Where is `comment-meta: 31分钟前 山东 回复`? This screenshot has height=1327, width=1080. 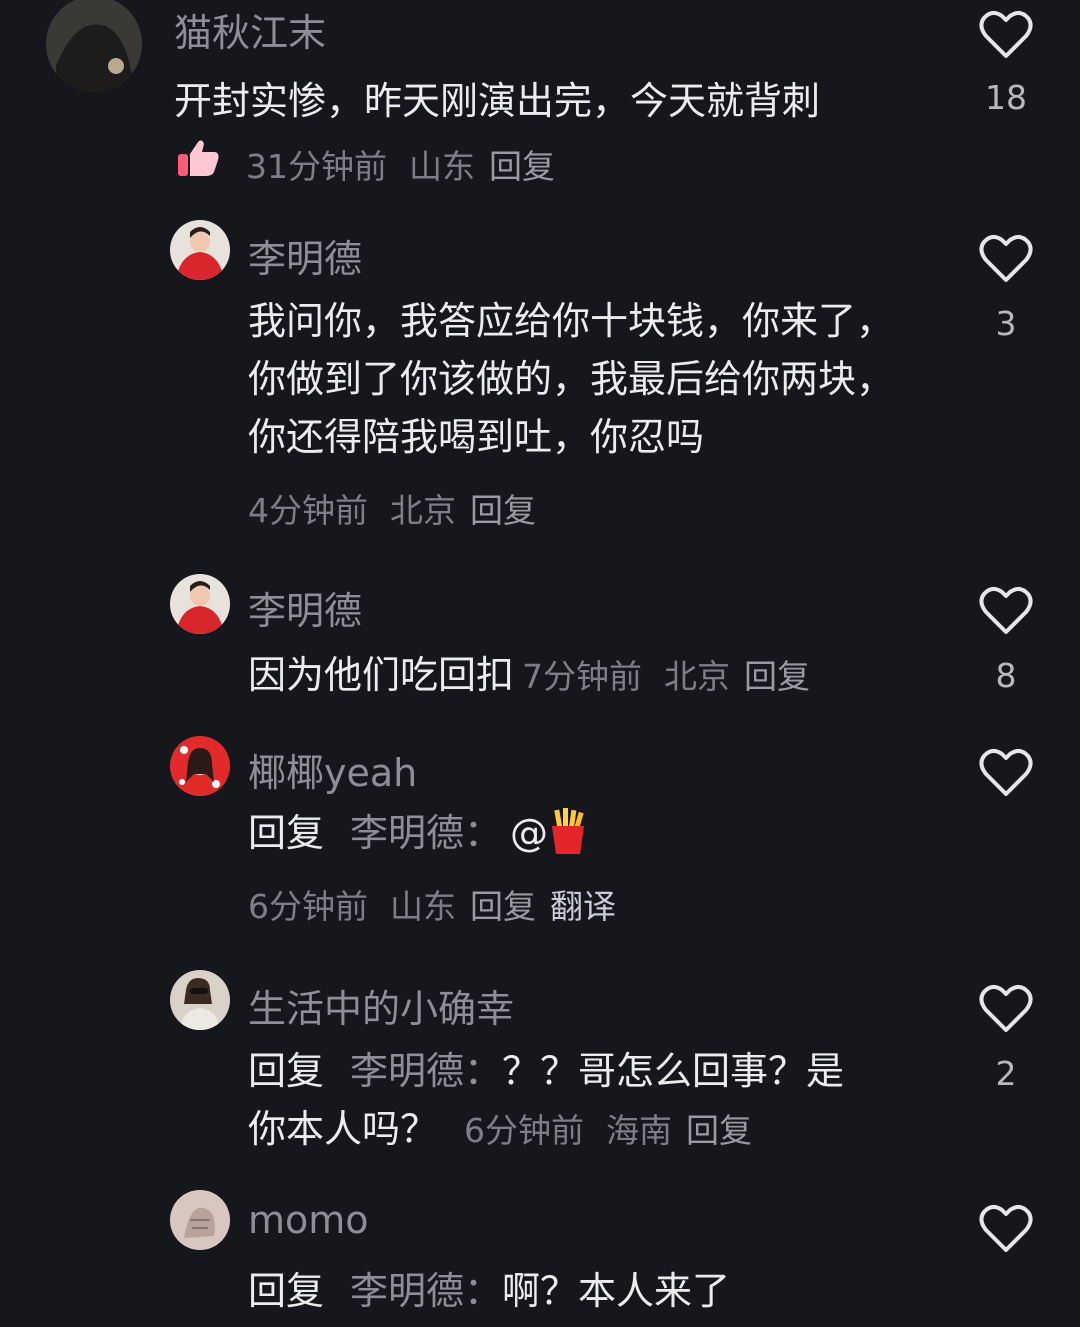
comment-meta: 31分钟前 山东 回复 is located at coordinates (411, 164).